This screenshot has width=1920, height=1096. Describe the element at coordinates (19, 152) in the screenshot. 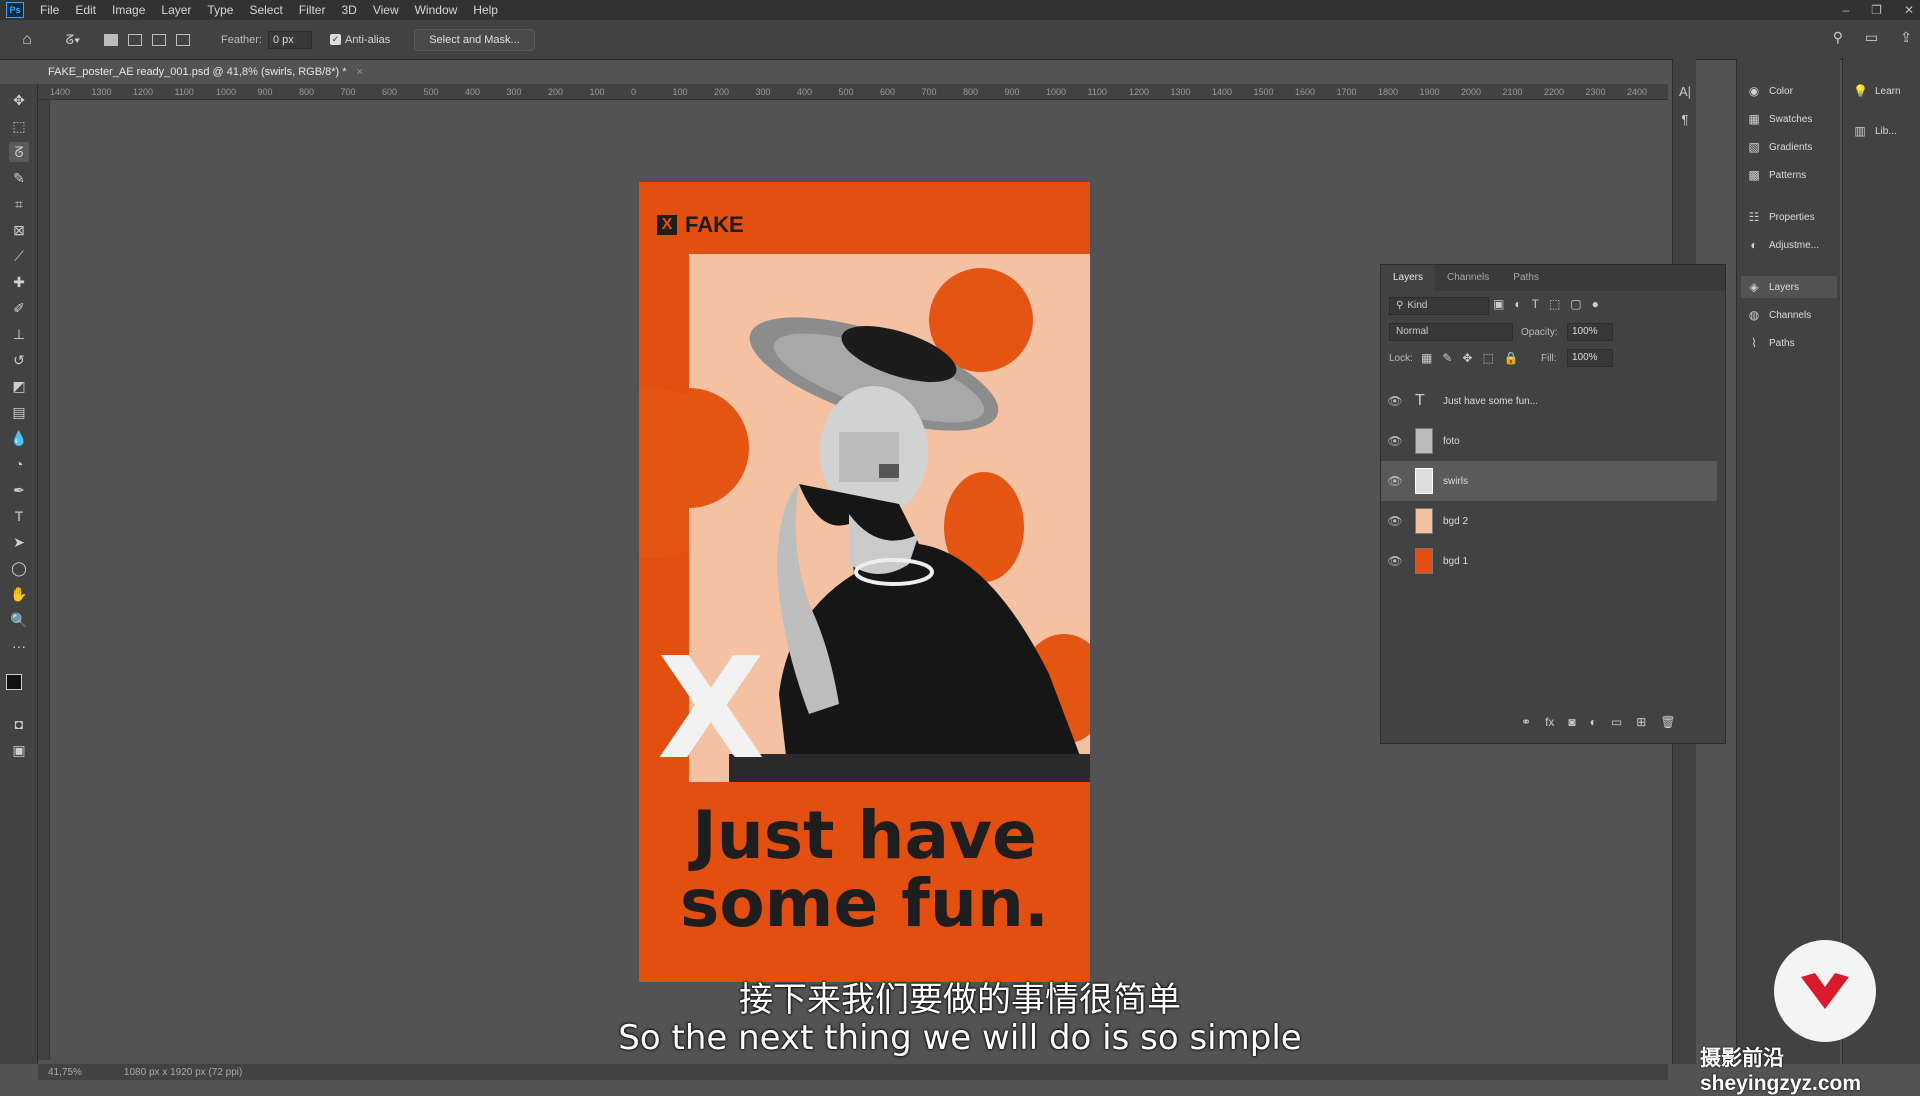

I see `lasso-tool-icon: ᘔ` at that location.